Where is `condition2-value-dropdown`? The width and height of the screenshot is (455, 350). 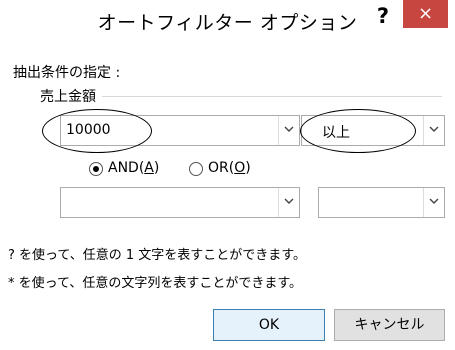 condition2-value-dropdown is located at coordinates (288, 202).